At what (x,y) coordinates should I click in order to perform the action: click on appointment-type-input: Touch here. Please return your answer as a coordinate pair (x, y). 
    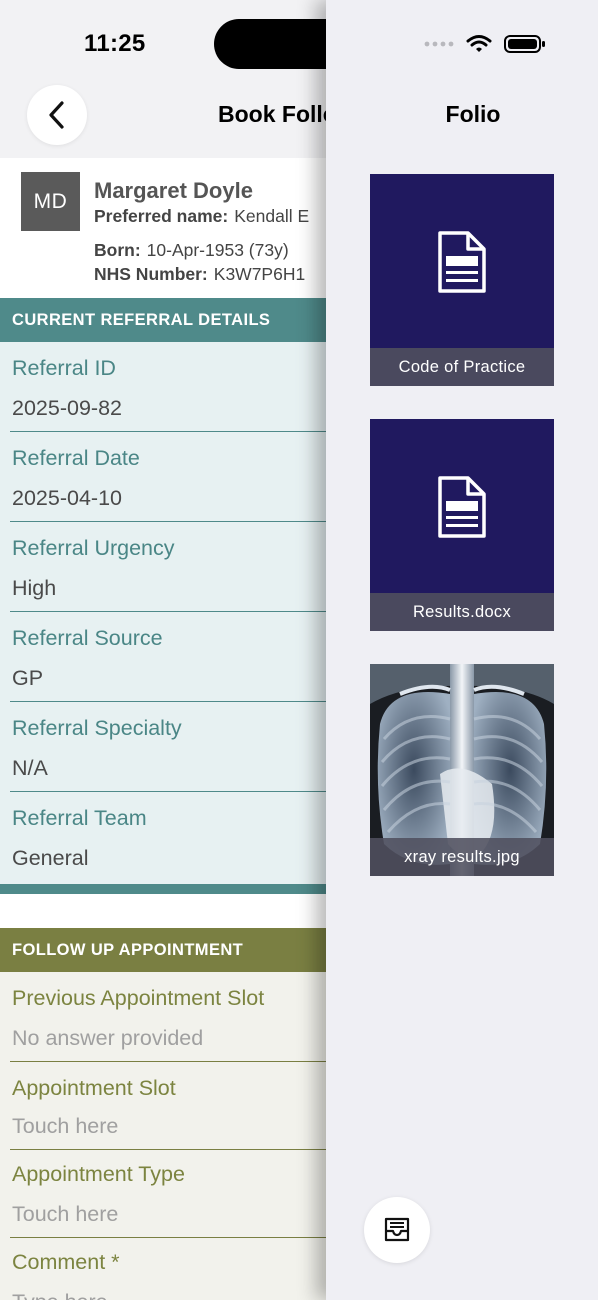
    Looking at the image, I should click on (65, 1214).